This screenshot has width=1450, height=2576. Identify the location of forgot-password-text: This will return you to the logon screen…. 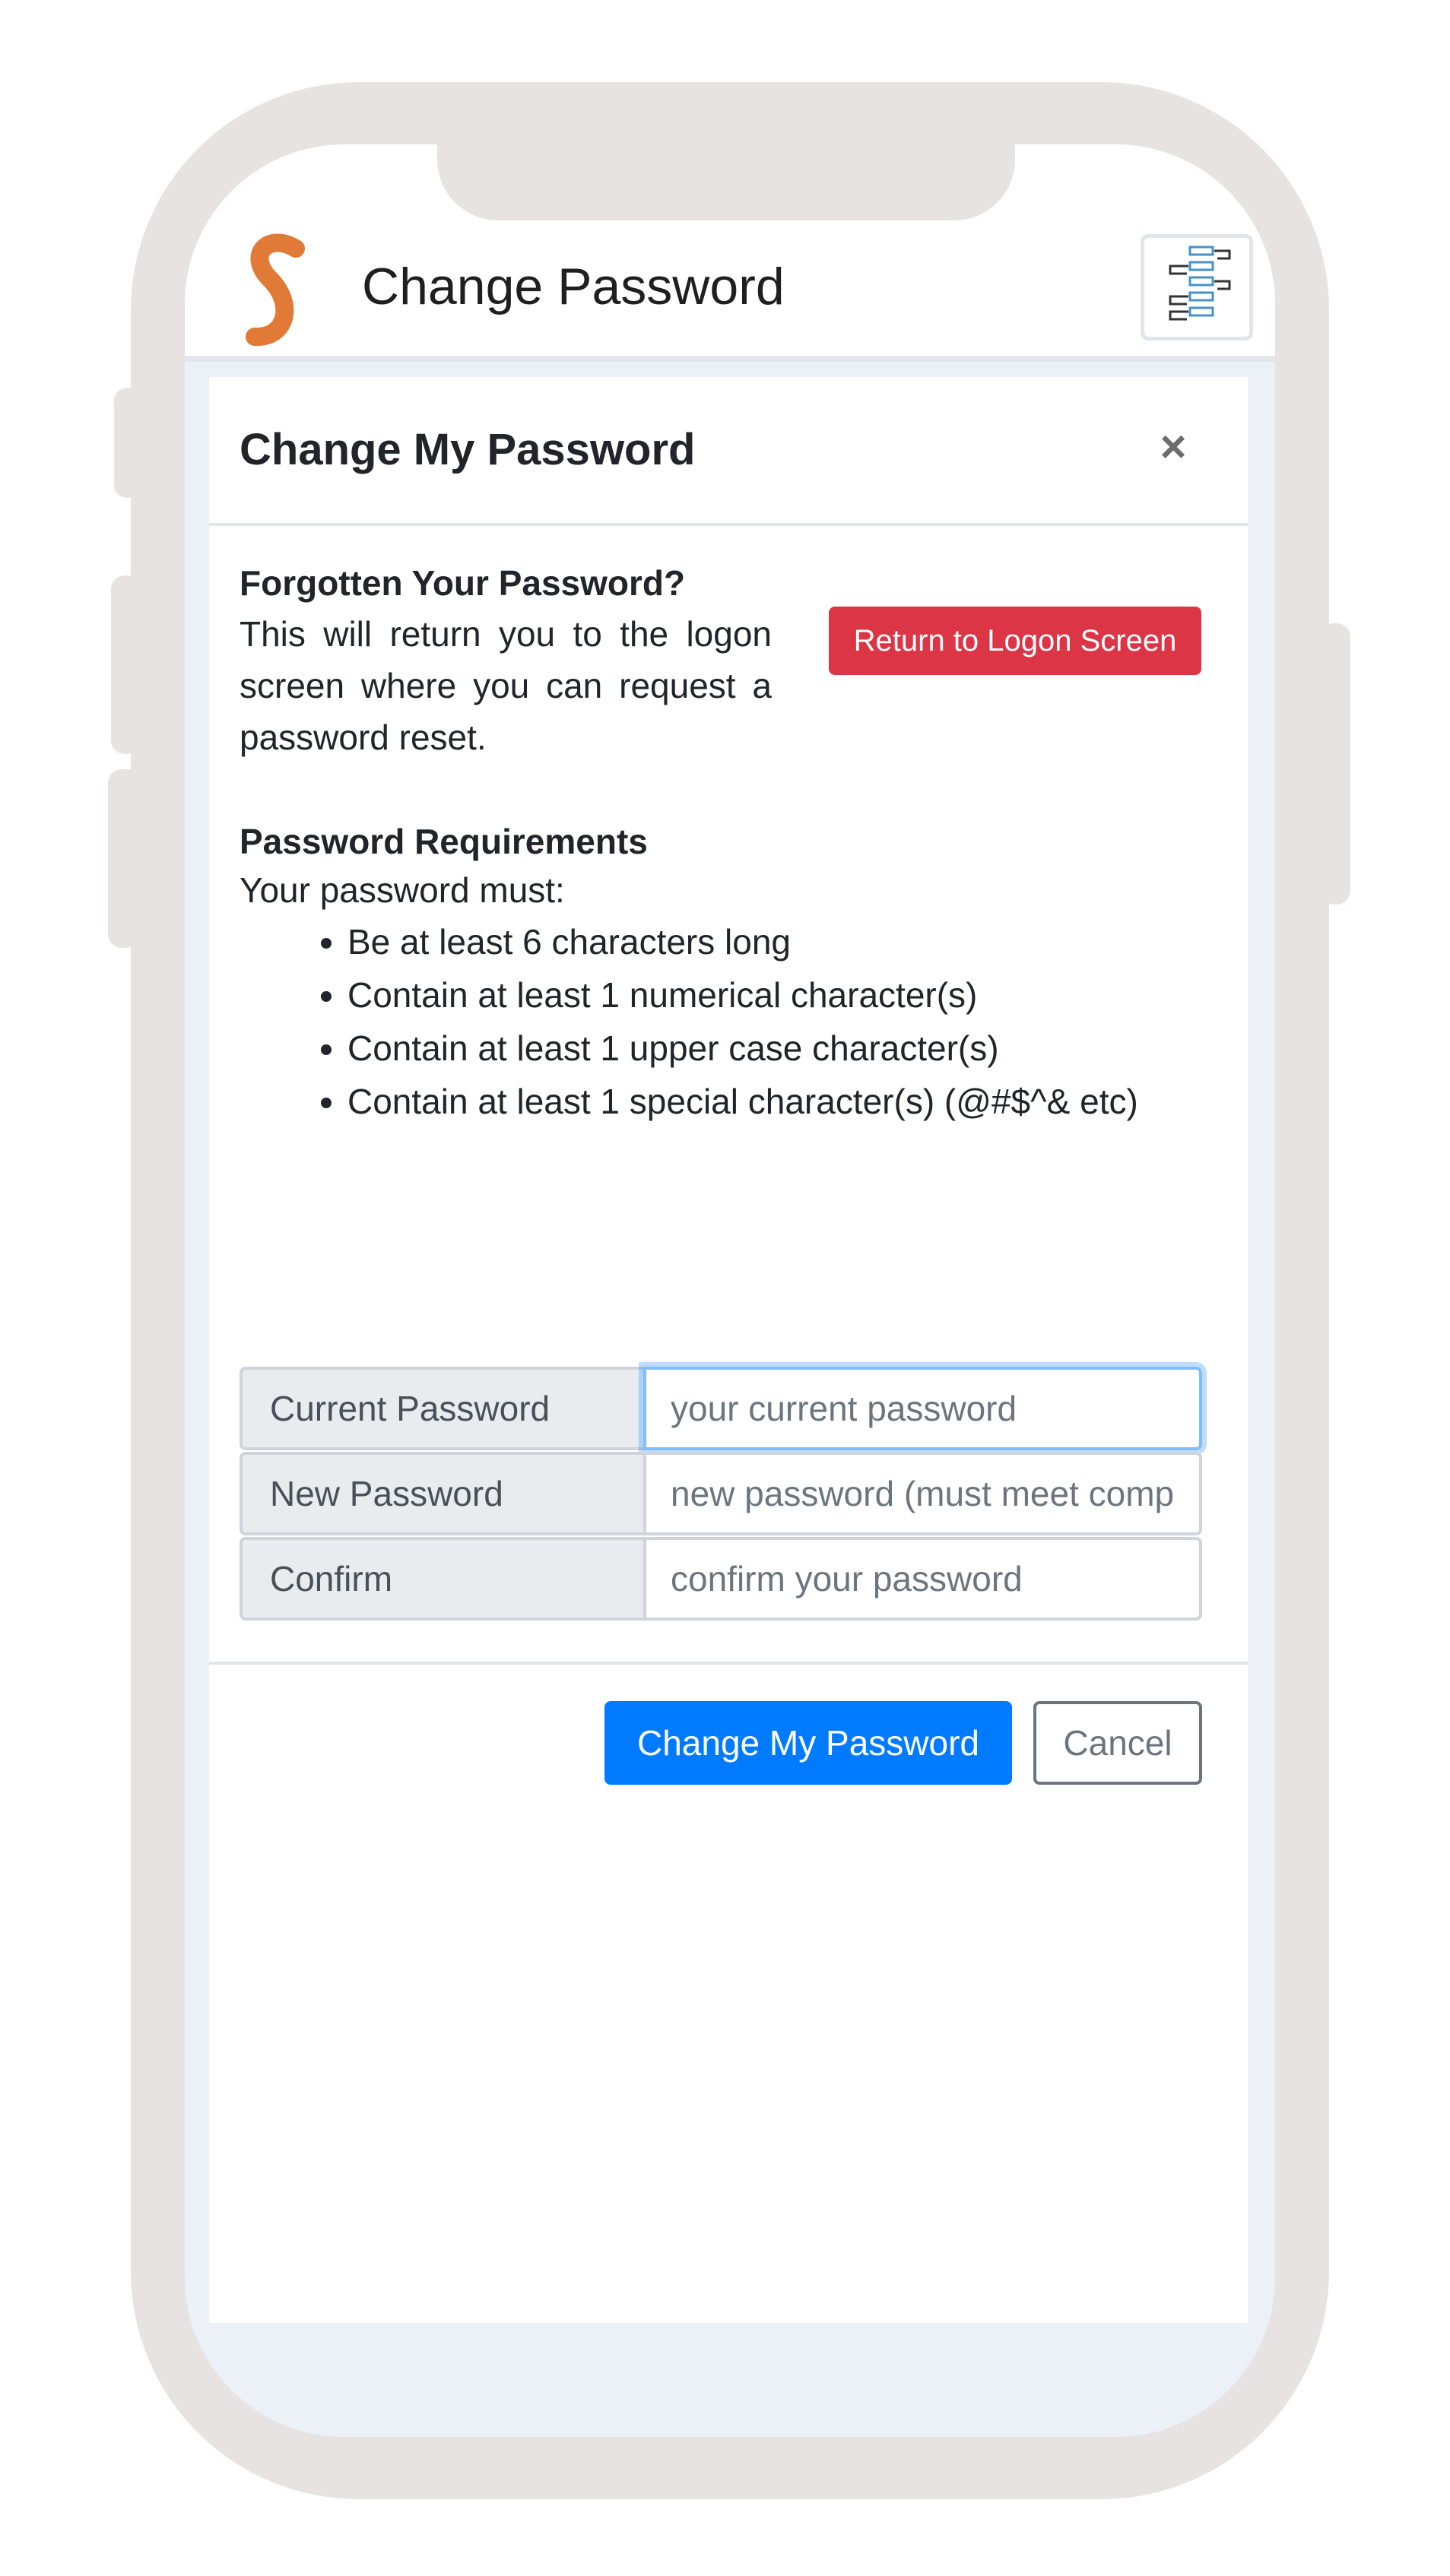
(506, 685).